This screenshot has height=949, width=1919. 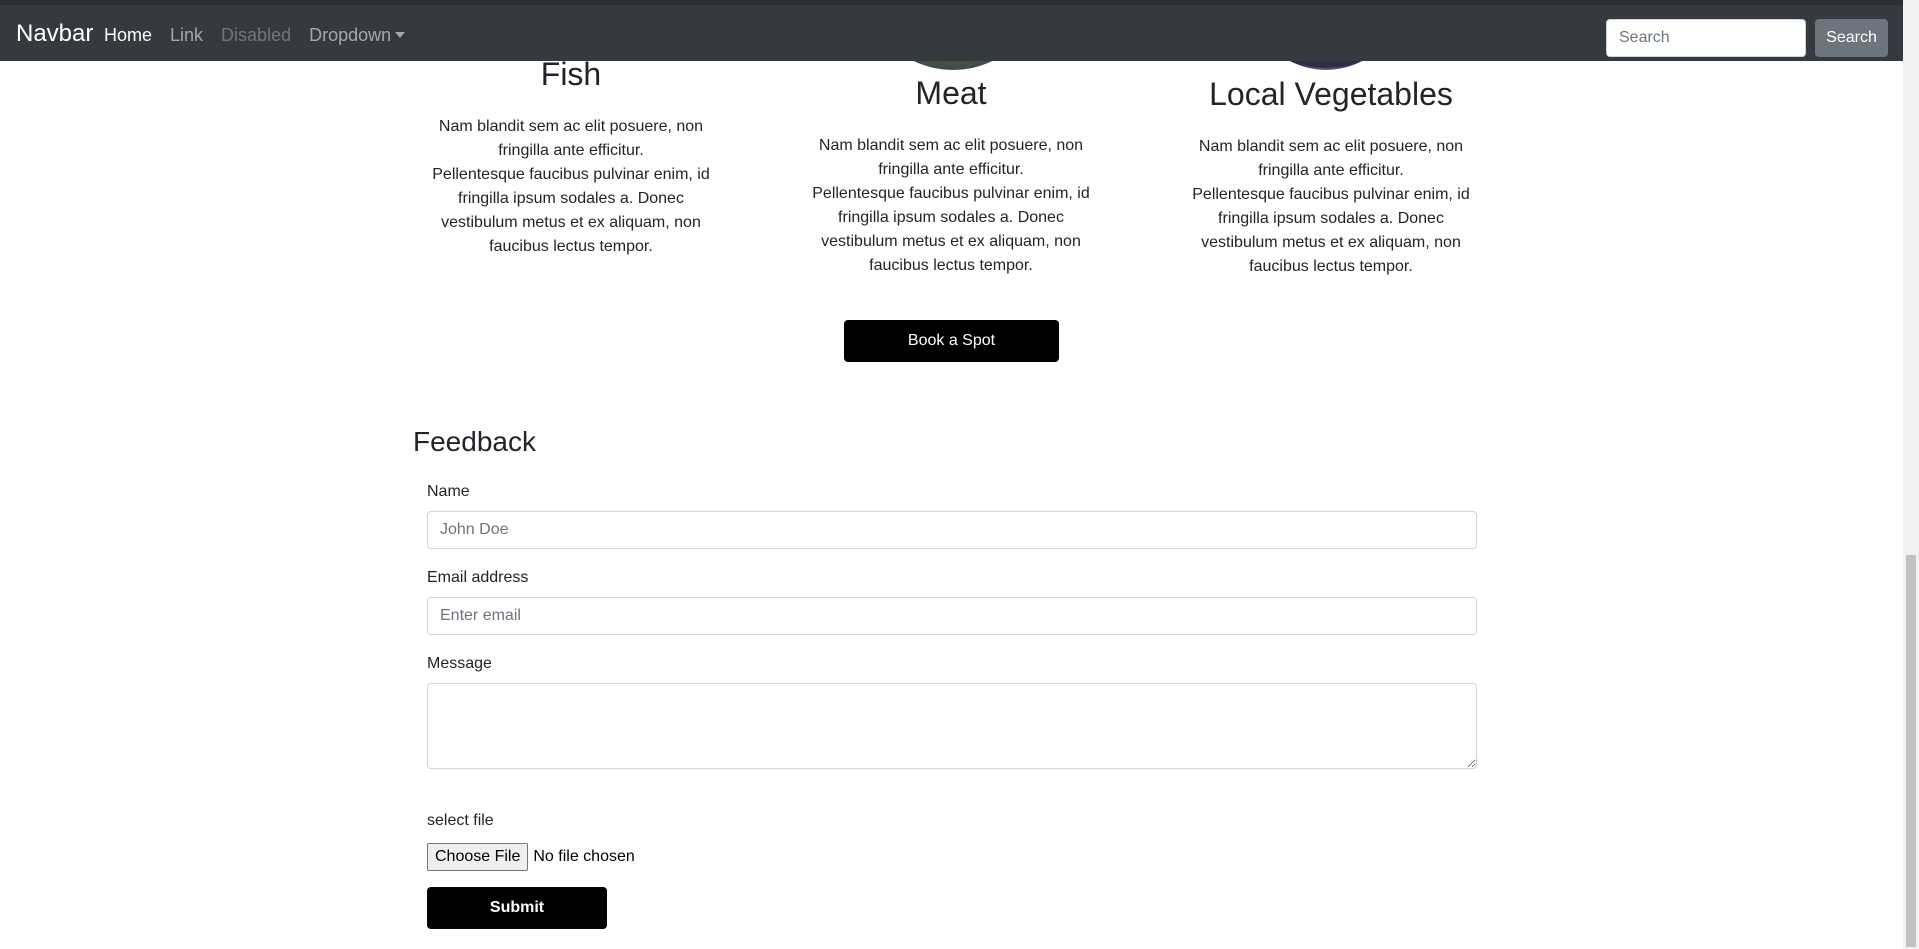 I want to click on file-input: Choose File No file chosen, so click(x=531, y=857).